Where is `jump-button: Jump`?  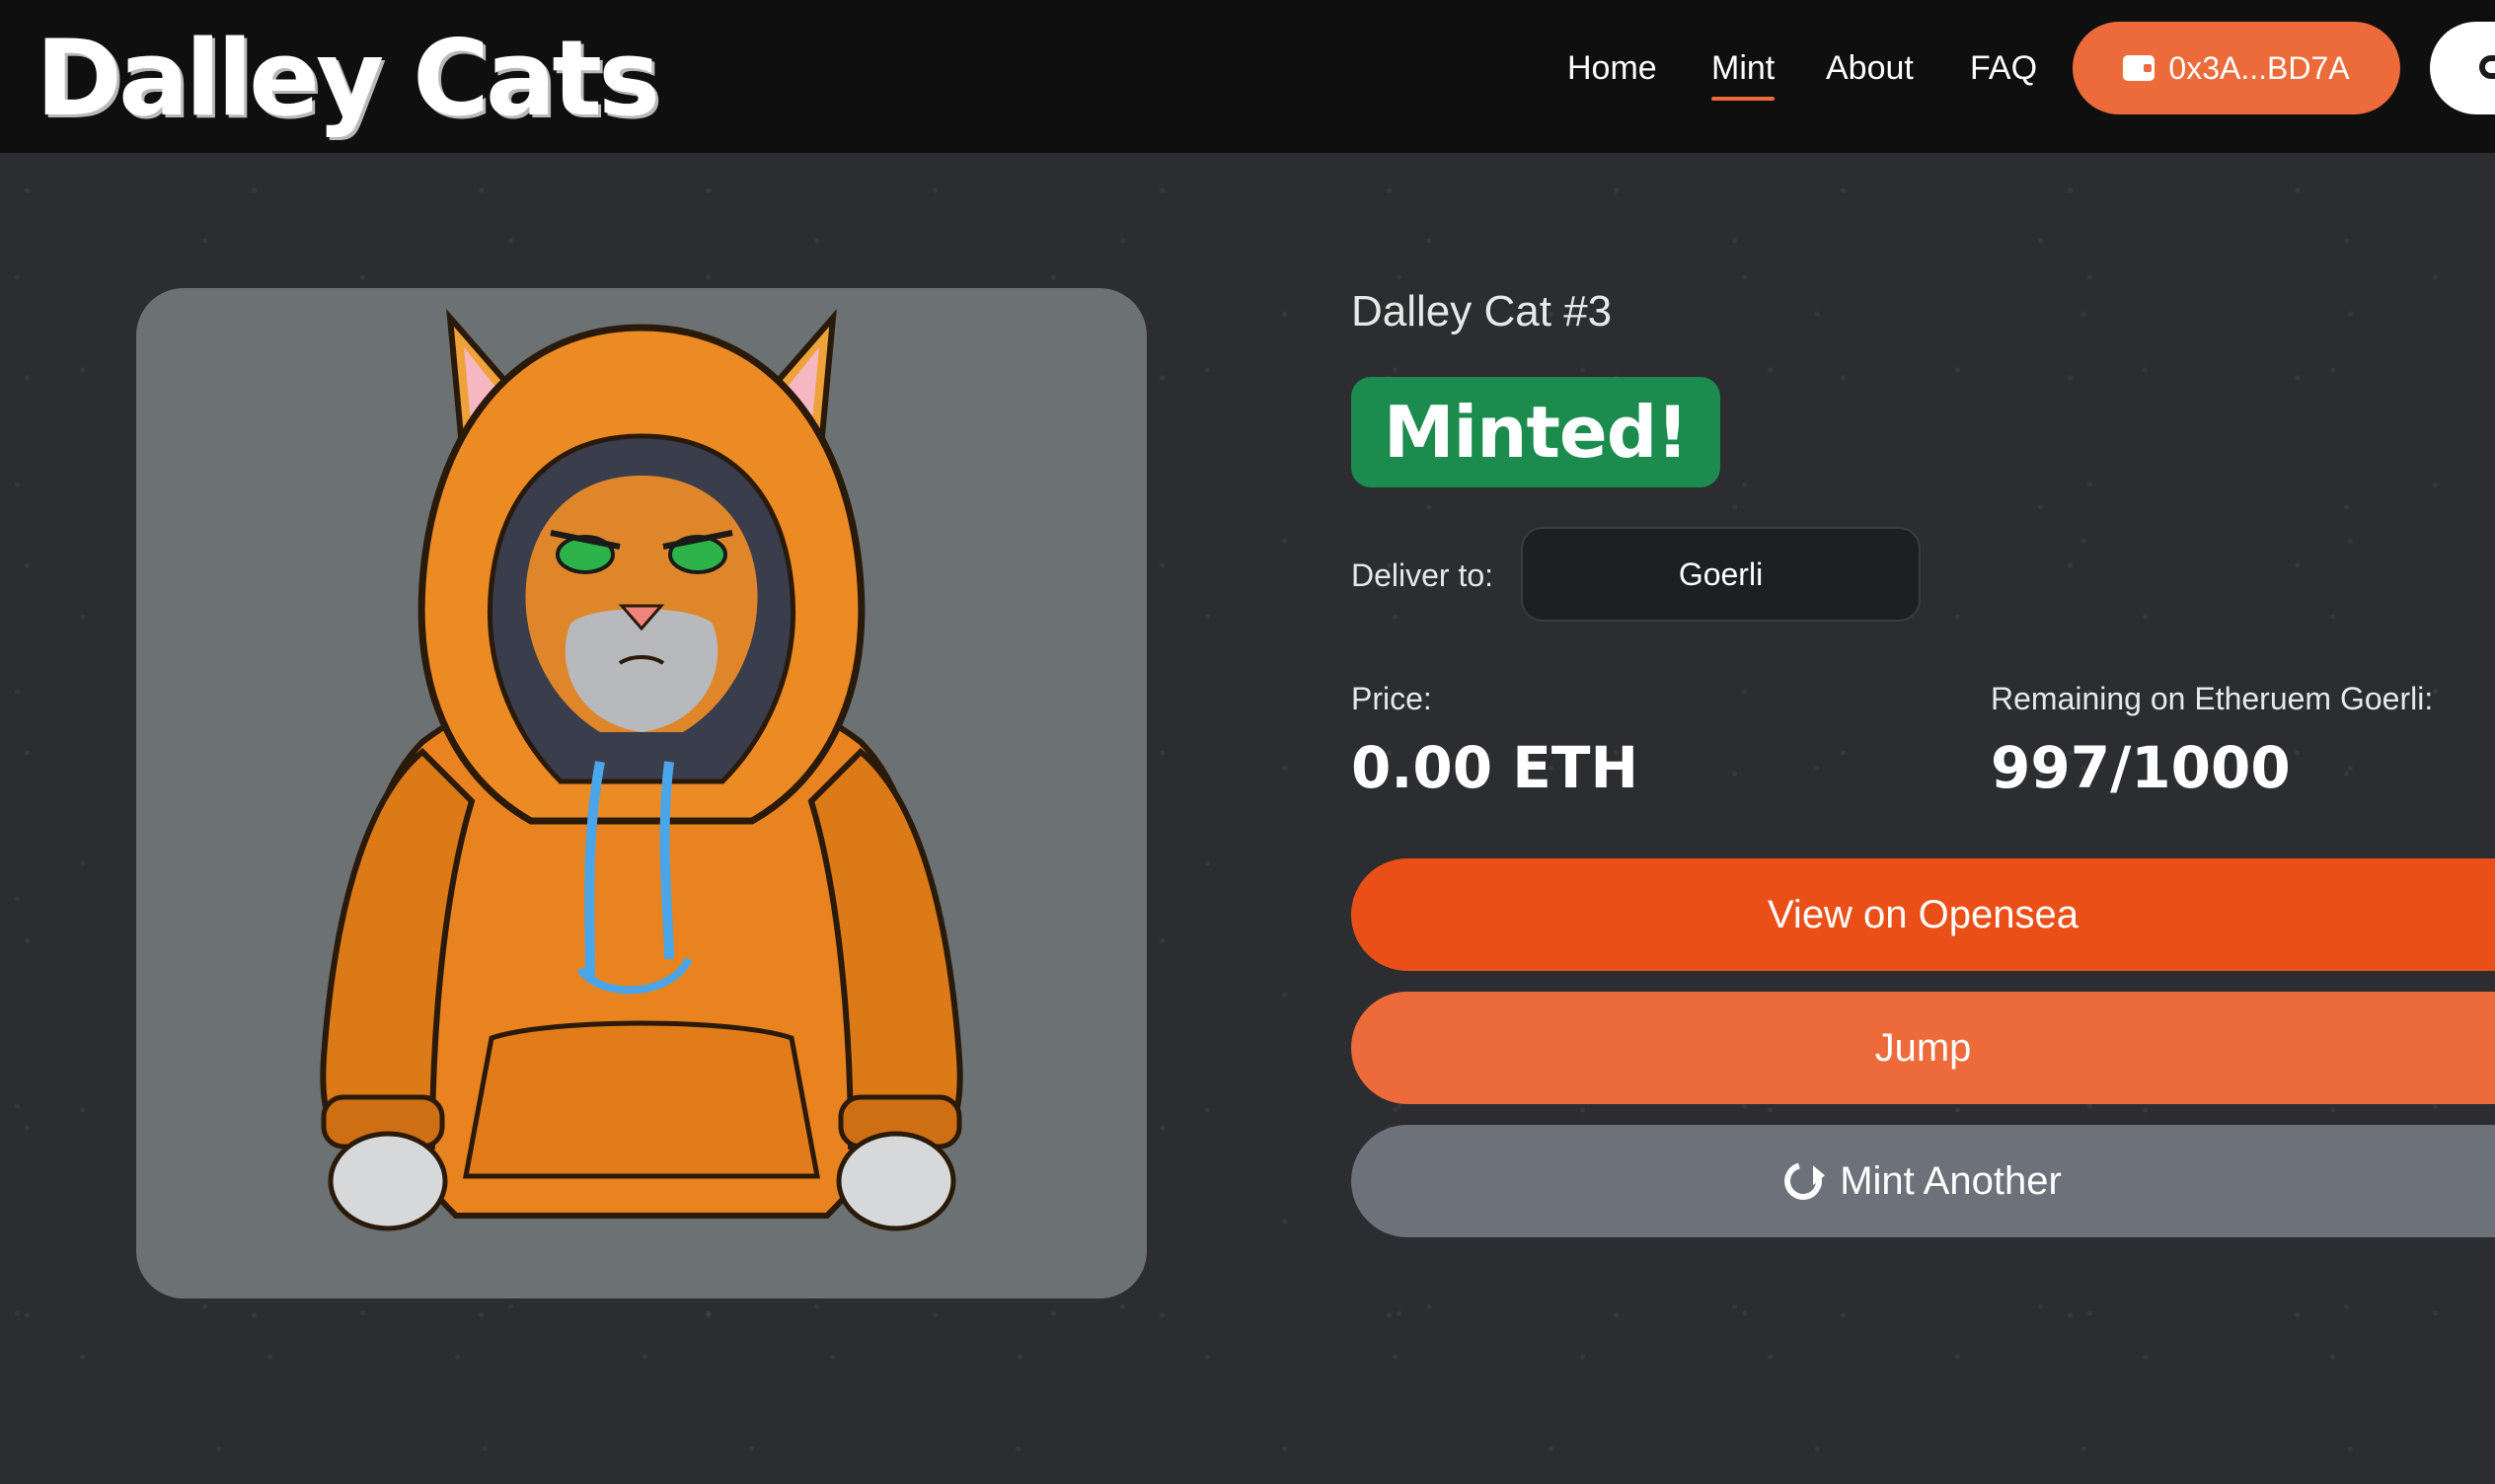
jump-button: Jump is located at coordinates (1923, 1048).